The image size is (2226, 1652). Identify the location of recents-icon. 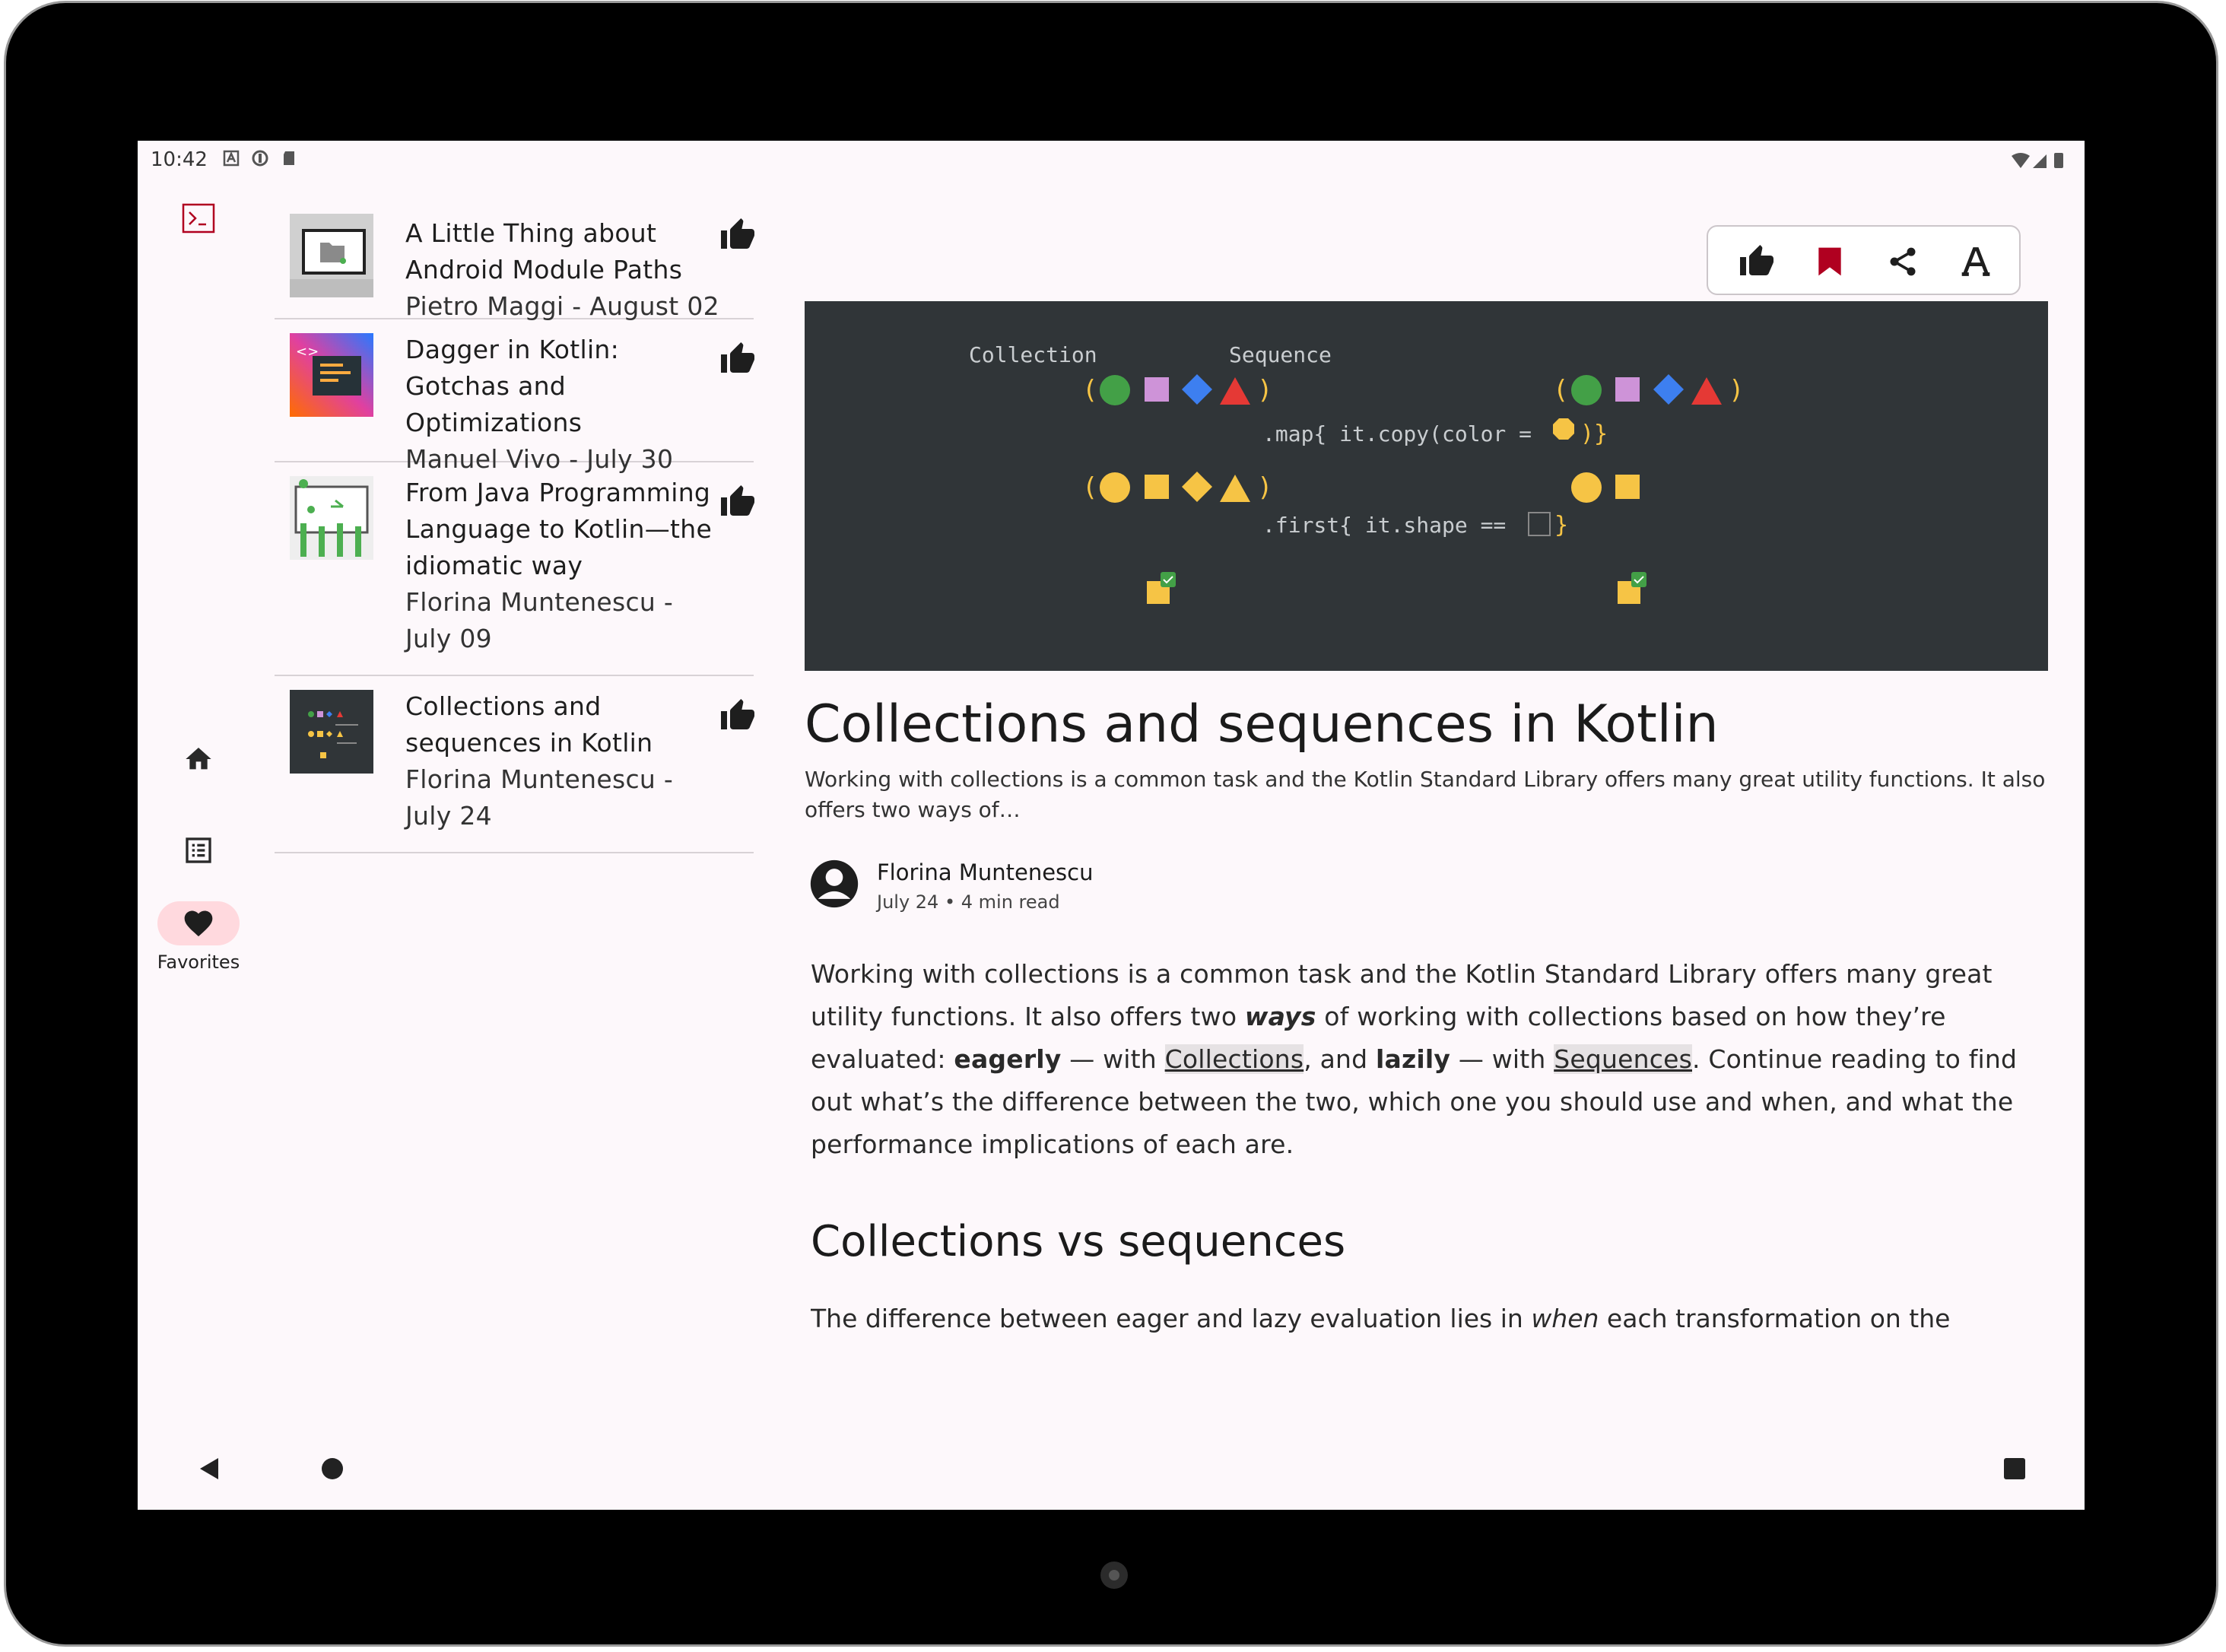
(2015, 1468).